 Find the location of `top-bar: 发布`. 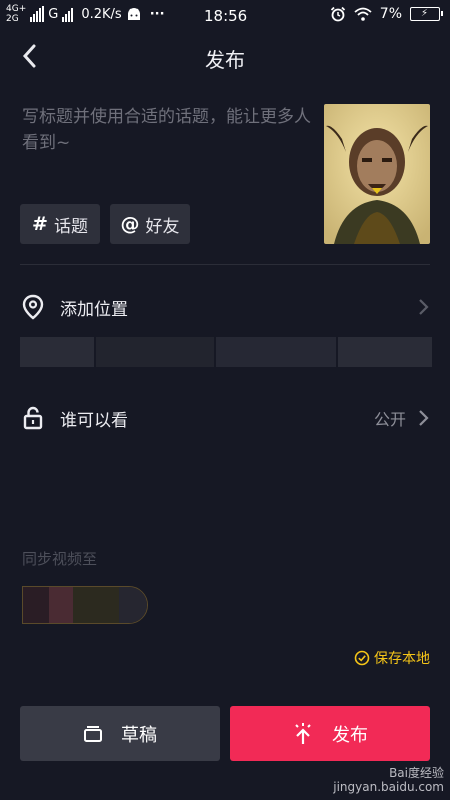

top-bar: 发布 is located at coordinates (225, 56).